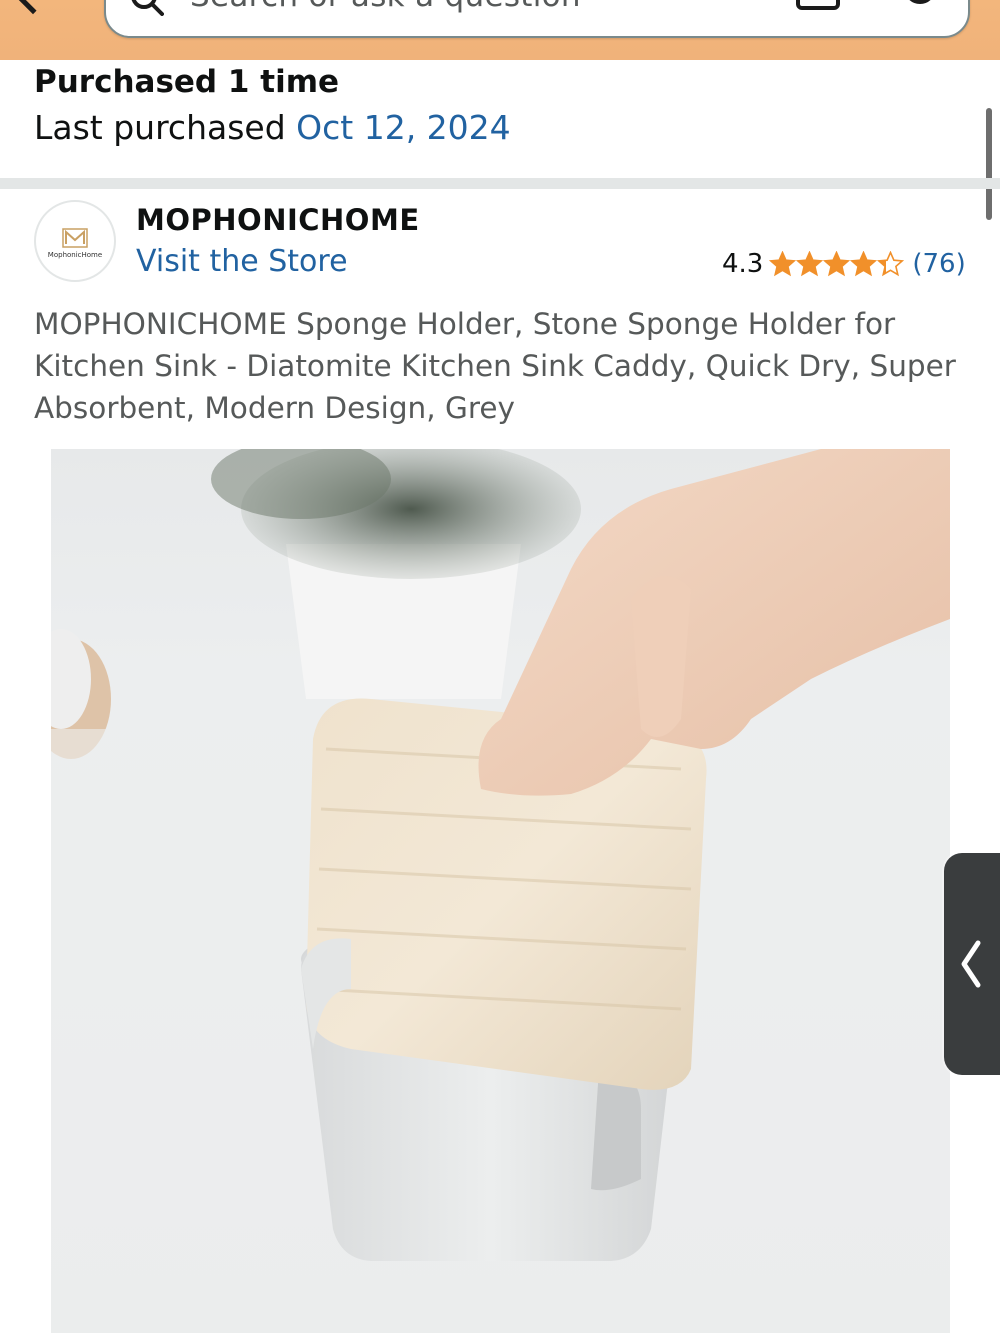 The height and width of the screenshot is (1333, 1000). I want to click on camera-icon, so click(818, 5).